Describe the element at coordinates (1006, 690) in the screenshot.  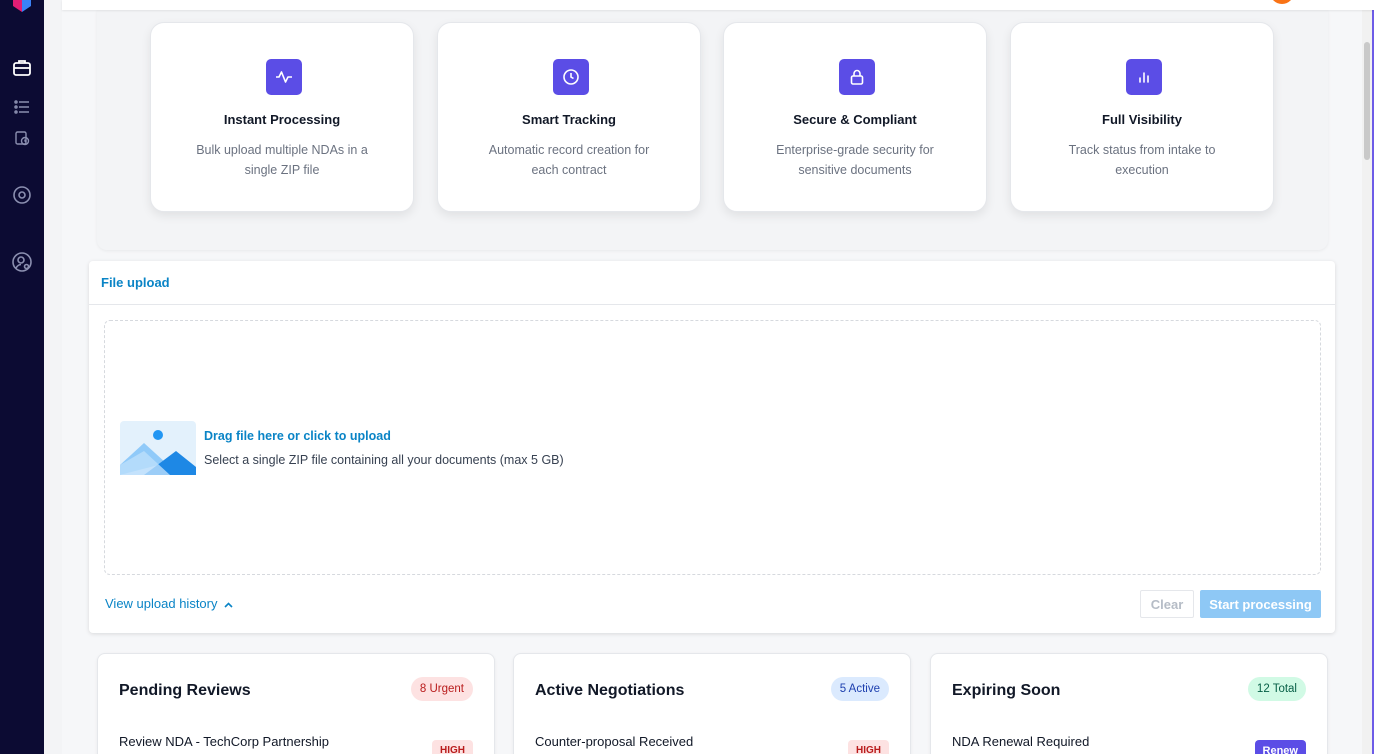
I see `card-title: Expiring Soon` at that location.